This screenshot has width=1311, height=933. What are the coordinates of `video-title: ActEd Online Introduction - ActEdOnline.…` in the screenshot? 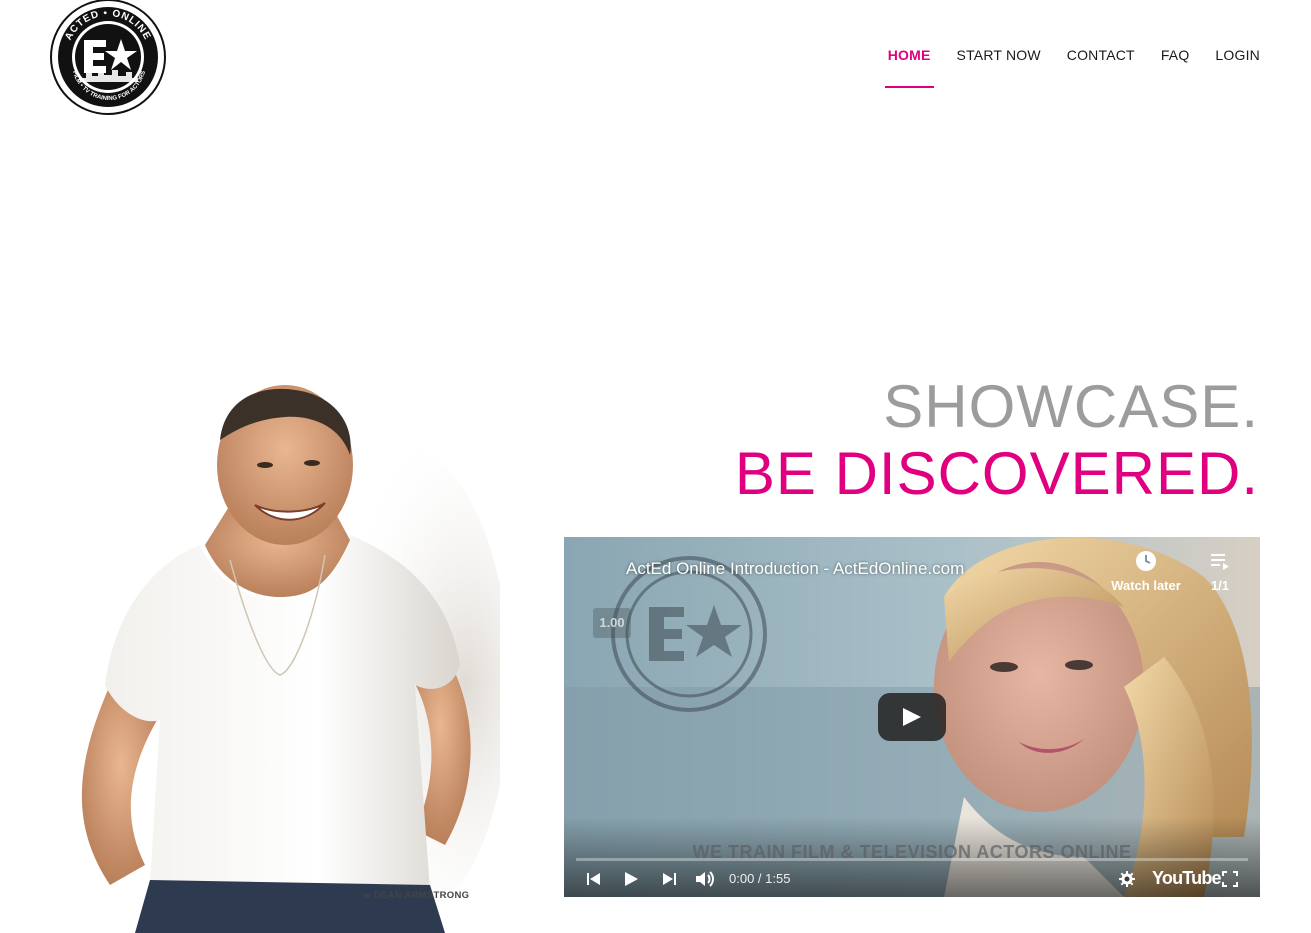 It's located at (795, 569).